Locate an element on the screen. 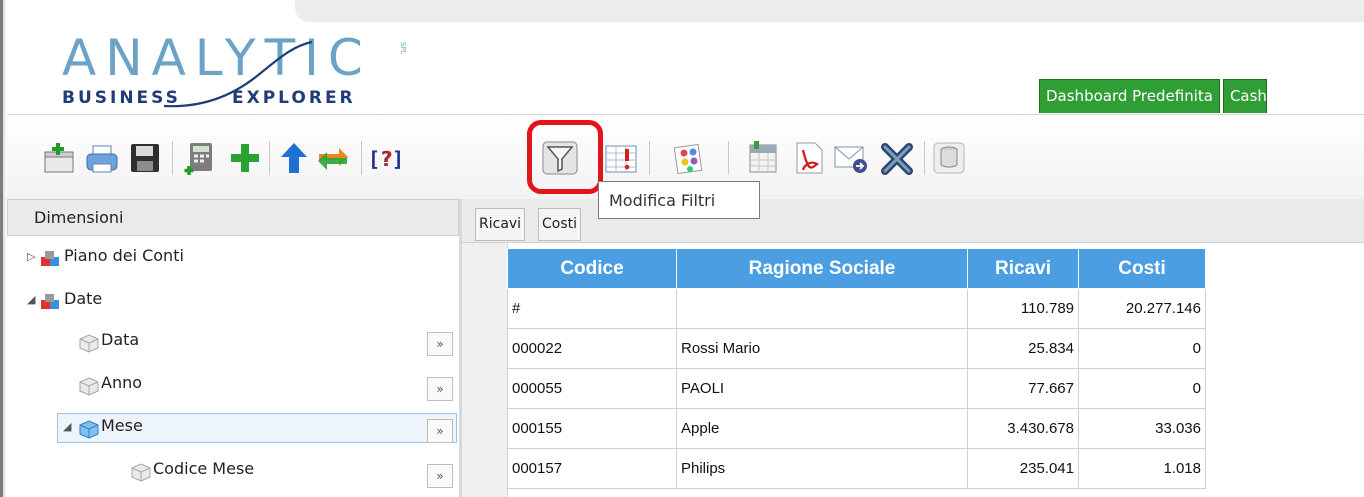 This screenshot has height=497, width=1364. calculator-icon is located at coordinates (200, 158).